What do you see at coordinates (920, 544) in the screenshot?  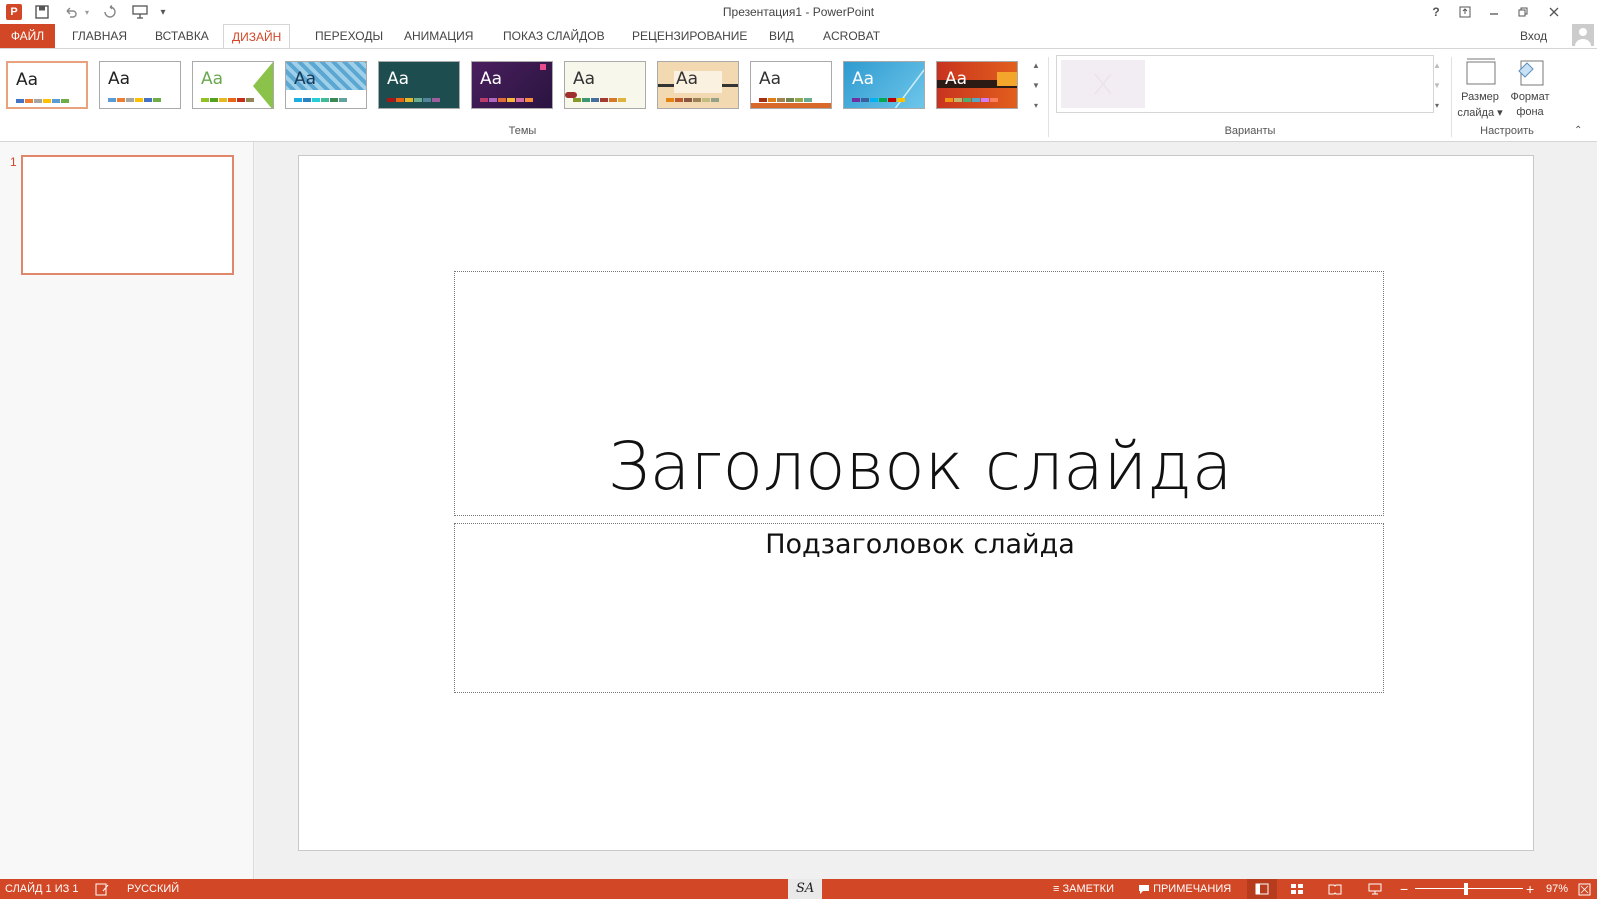 I see `slide-subtitle: Подзаголовок слайда` at bounding box center [920, 544].